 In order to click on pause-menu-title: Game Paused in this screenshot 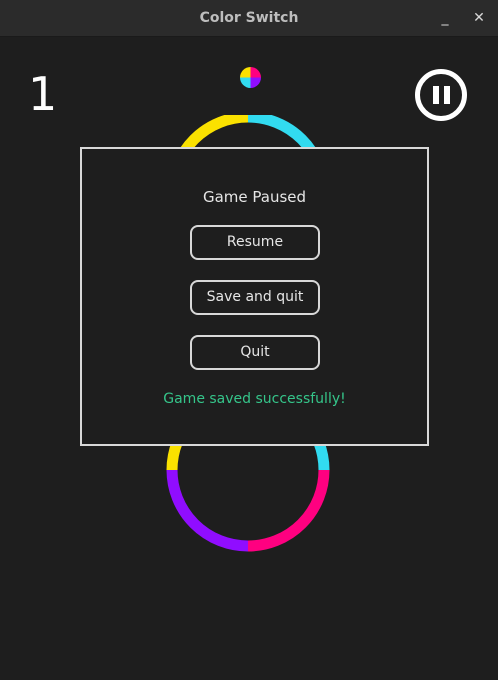, I will do `click(254, 197)`.